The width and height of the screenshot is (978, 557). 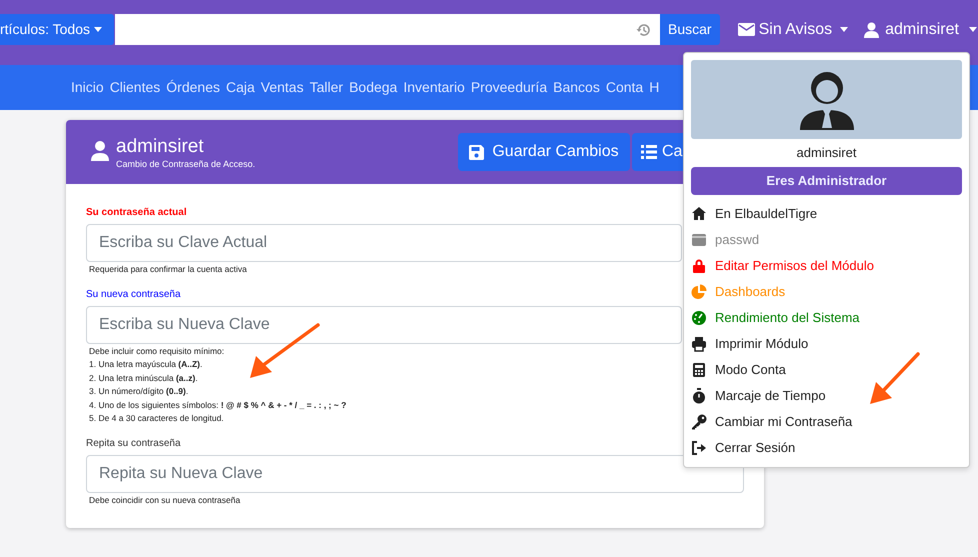 I want to click on menu-item: Rendimiento del Sistema, so click(x=826, y=317).